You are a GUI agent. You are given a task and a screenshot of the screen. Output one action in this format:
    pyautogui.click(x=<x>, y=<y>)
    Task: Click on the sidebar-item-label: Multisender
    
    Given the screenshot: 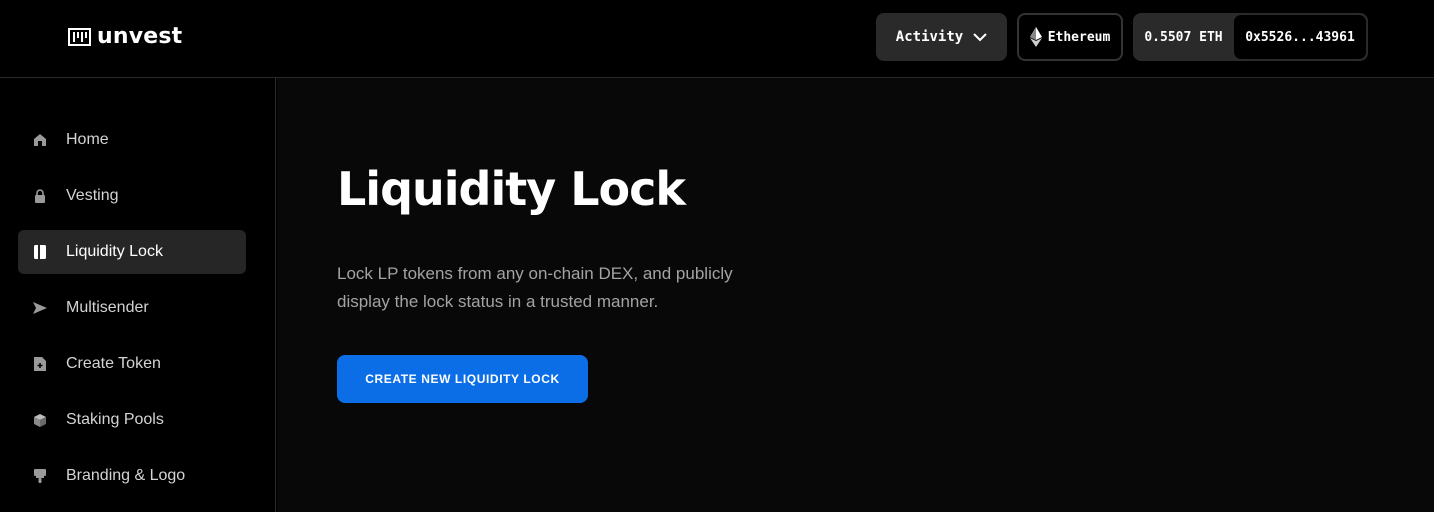 What is the action you would take?
    pyautogui.click(x=107, y=307)
    